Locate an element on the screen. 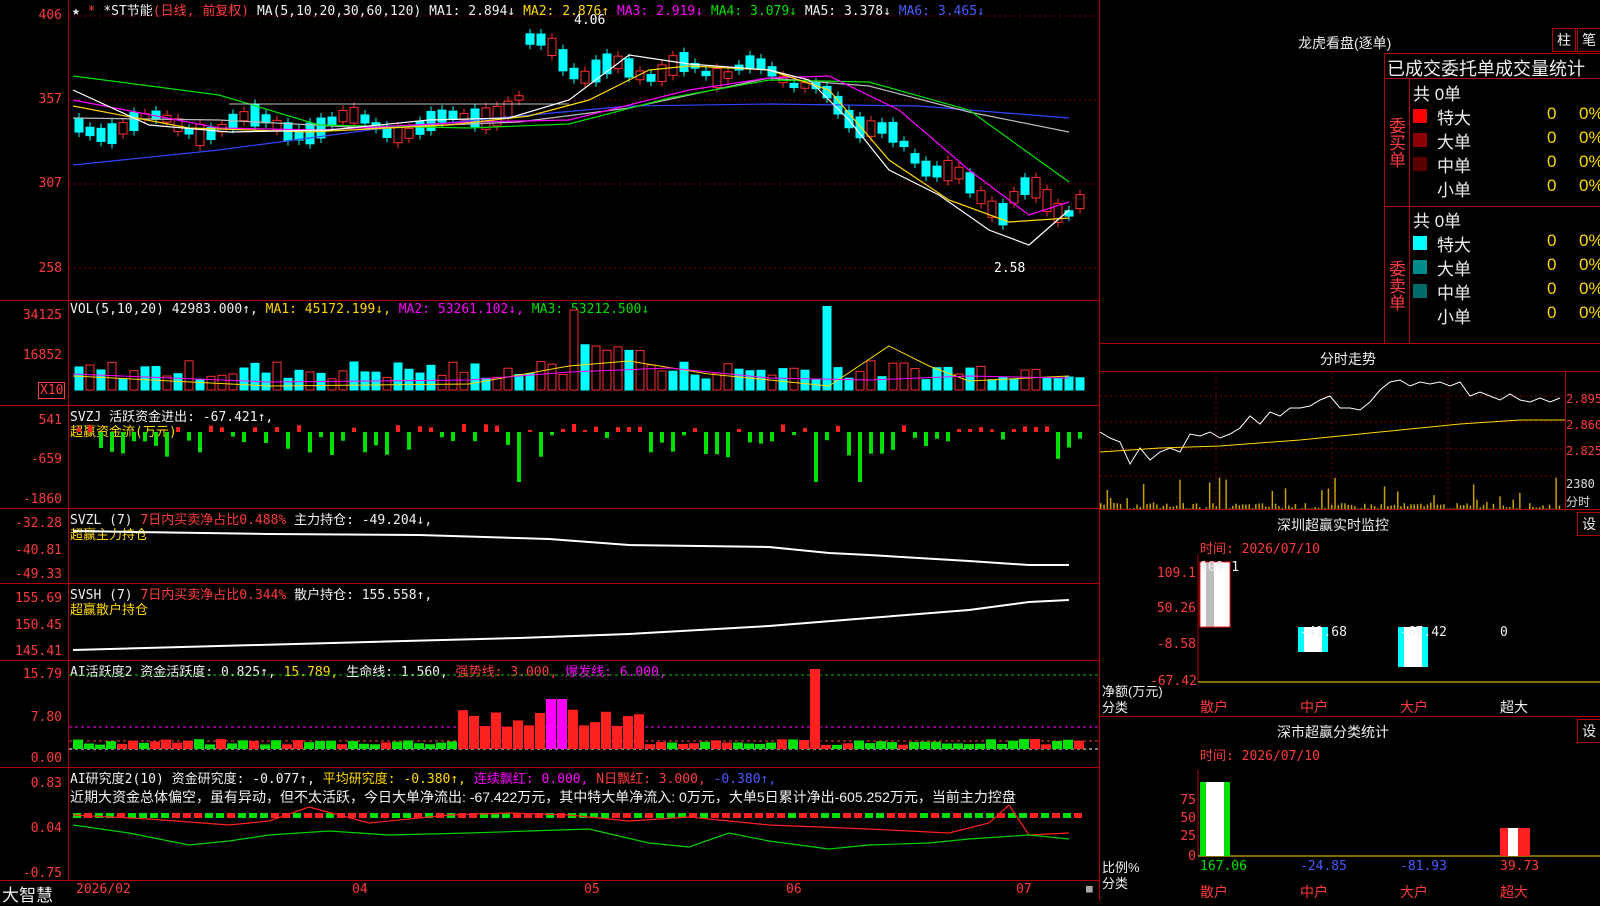  intraday-vol-tick: 2380 is located at coordinates (1580, 484).